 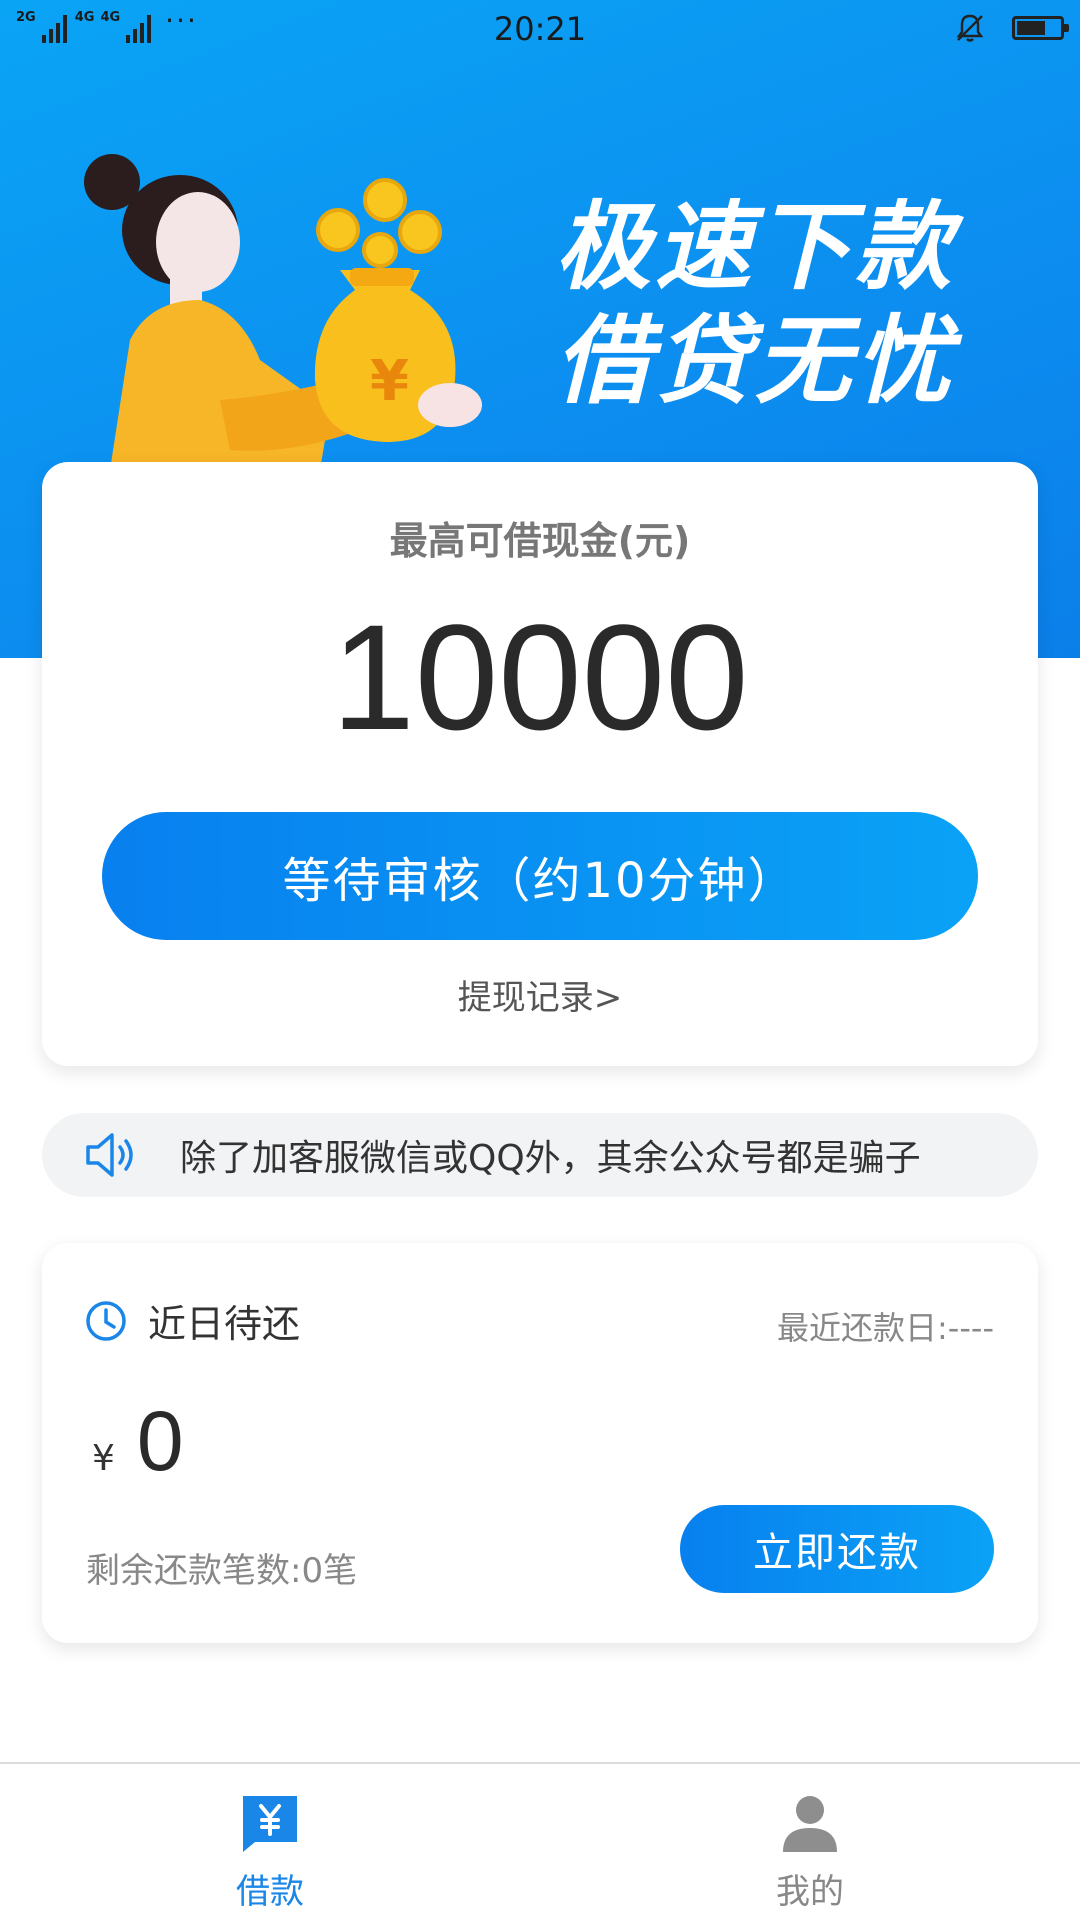 What do you see at coordinates (222, 1571) in the screenshot?
I see `remaining-count: 剩余还款笔数:0笔` at bounding box center [222, 1571].